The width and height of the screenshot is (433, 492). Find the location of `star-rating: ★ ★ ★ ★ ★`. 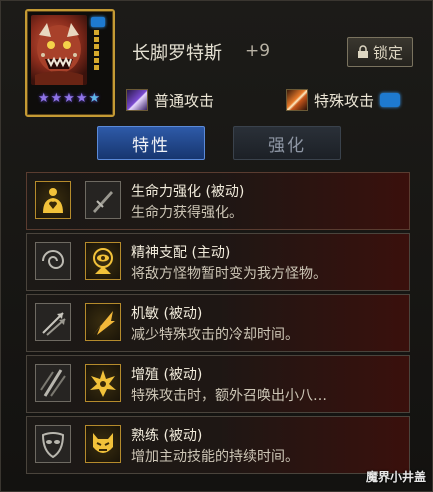

star-rating: ★ ★ ★ ★ ★ is located at coordinates (69, 98).